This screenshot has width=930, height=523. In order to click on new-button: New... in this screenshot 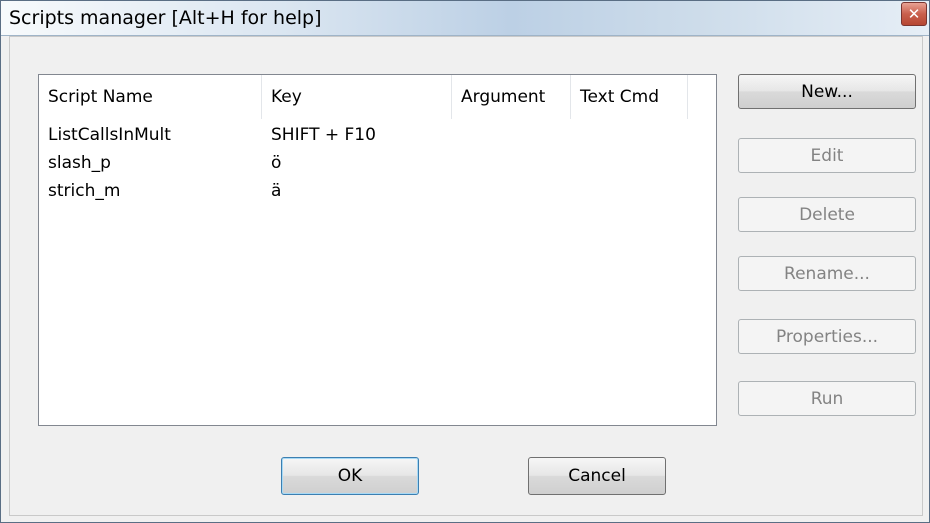, I will do `click(827, 91)`.